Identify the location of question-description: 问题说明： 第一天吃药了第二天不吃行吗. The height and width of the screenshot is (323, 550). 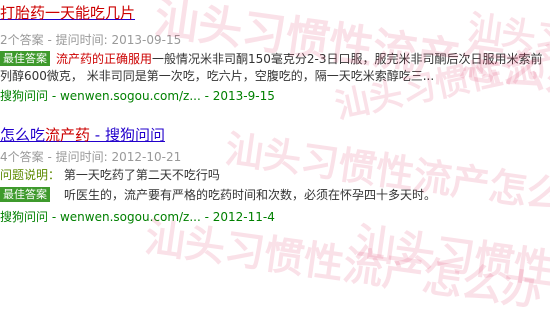
(275, 175).